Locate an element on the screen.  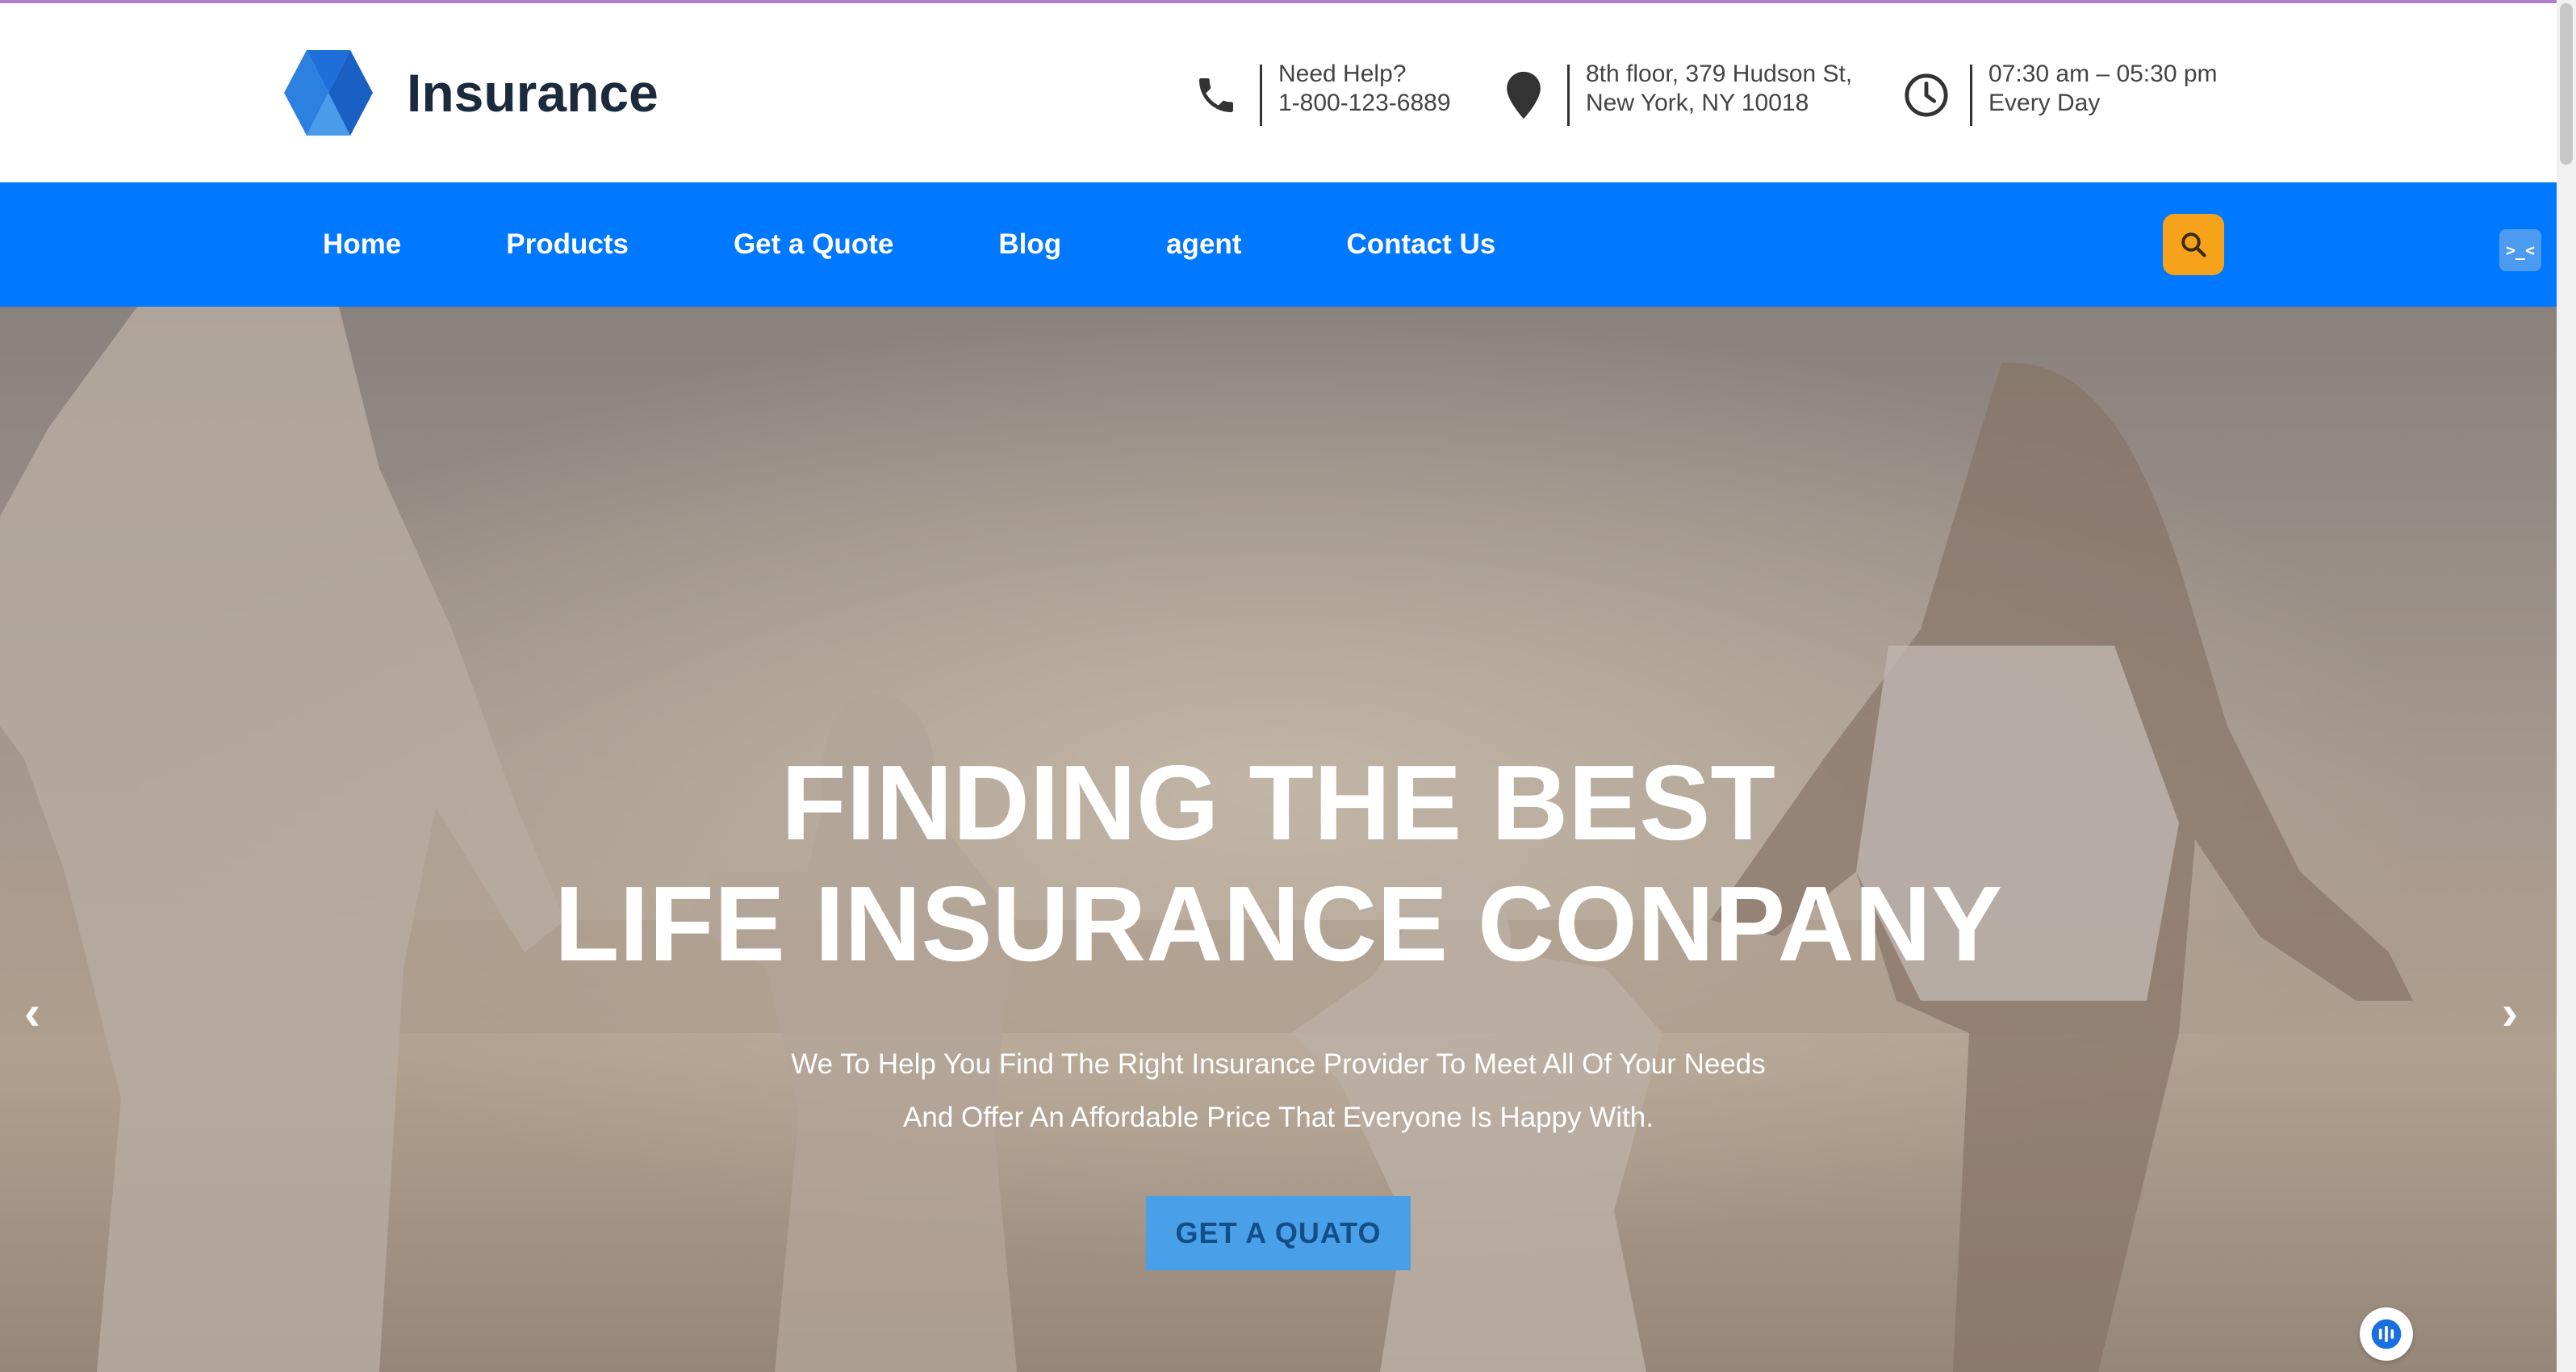
help-phone-number: 1-800-123-6889 is located at coordinates (1364, 103).